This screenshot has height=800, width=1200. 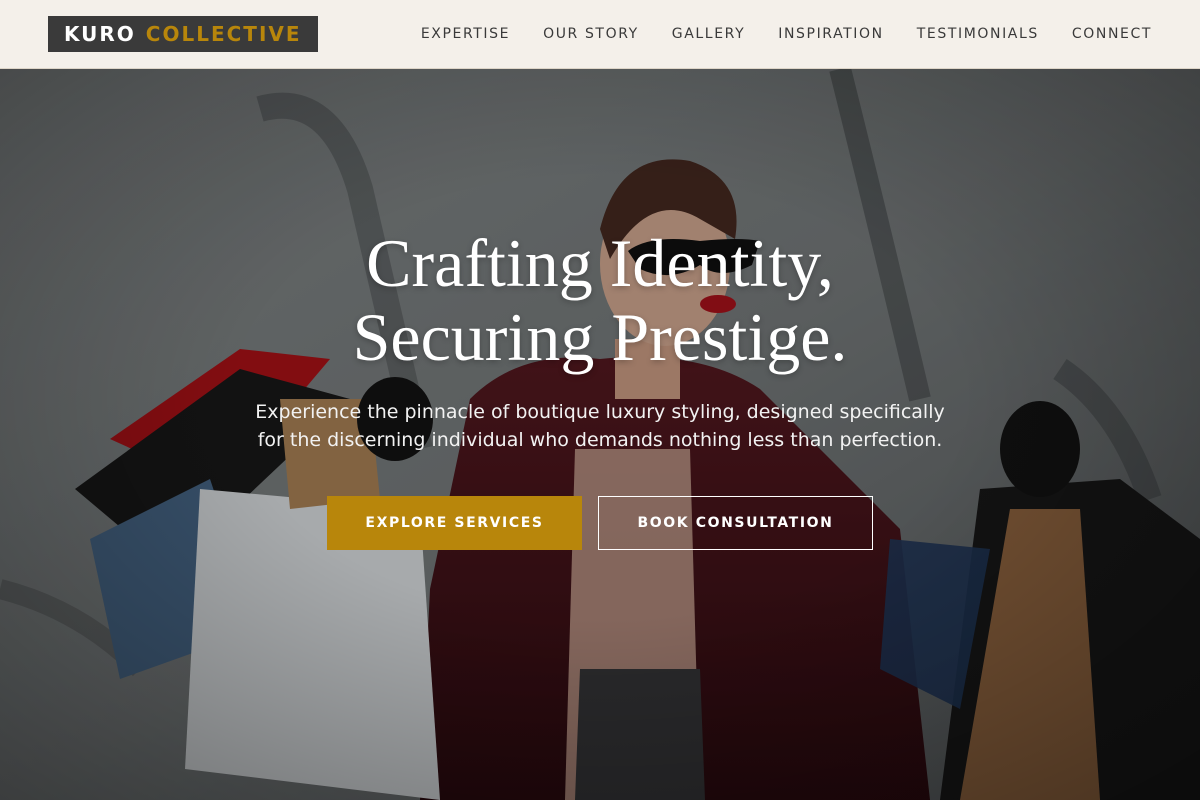 I want to click on hero-headline: Crafting Identity, Securing Prestige., so click(x=600, y=300).